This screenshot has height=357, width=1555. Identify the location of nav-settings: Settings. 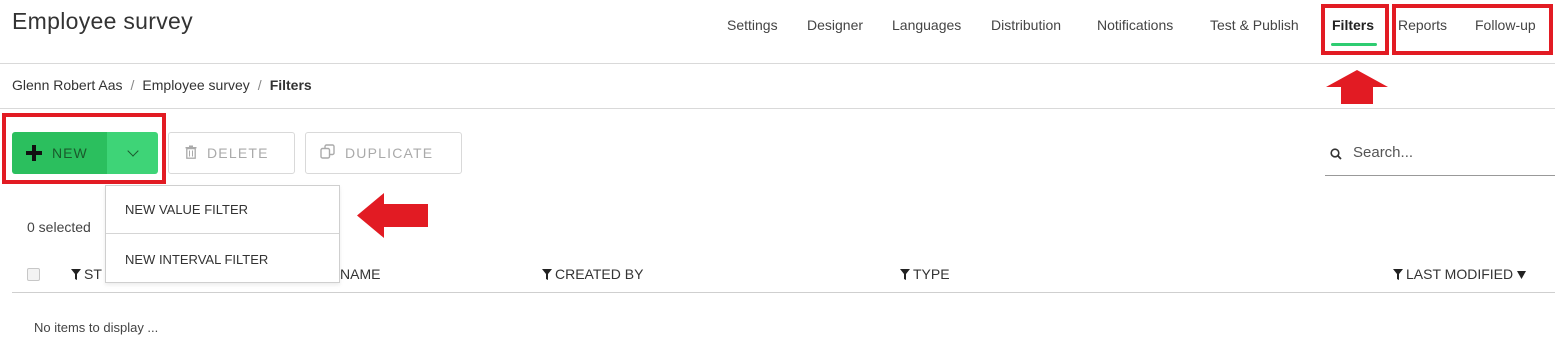
(752, 25).